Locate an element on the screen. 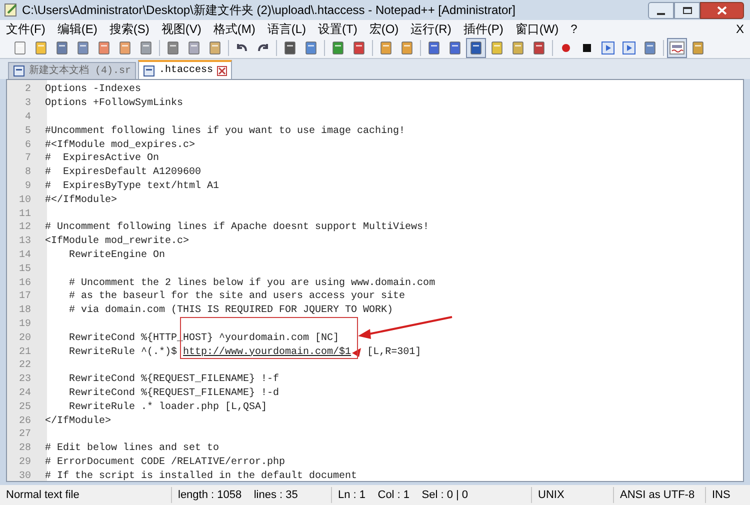 This screenshot has height=505, width=750. line-number: 5 is located at coordinates (28, 131).